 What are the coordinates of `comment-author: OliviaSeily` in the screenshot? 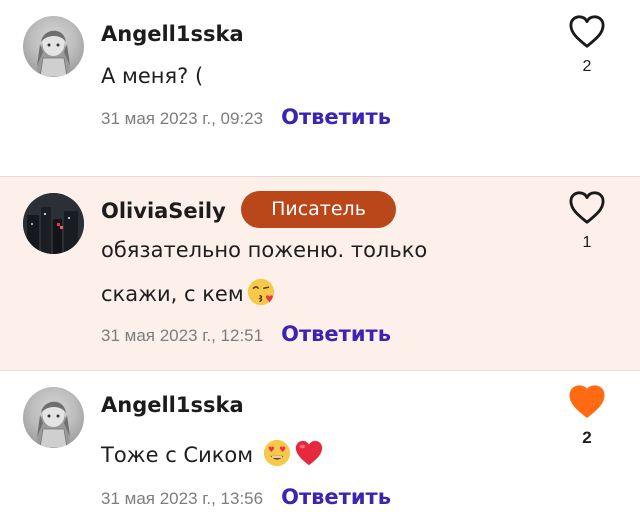 It's located at (163, 211).